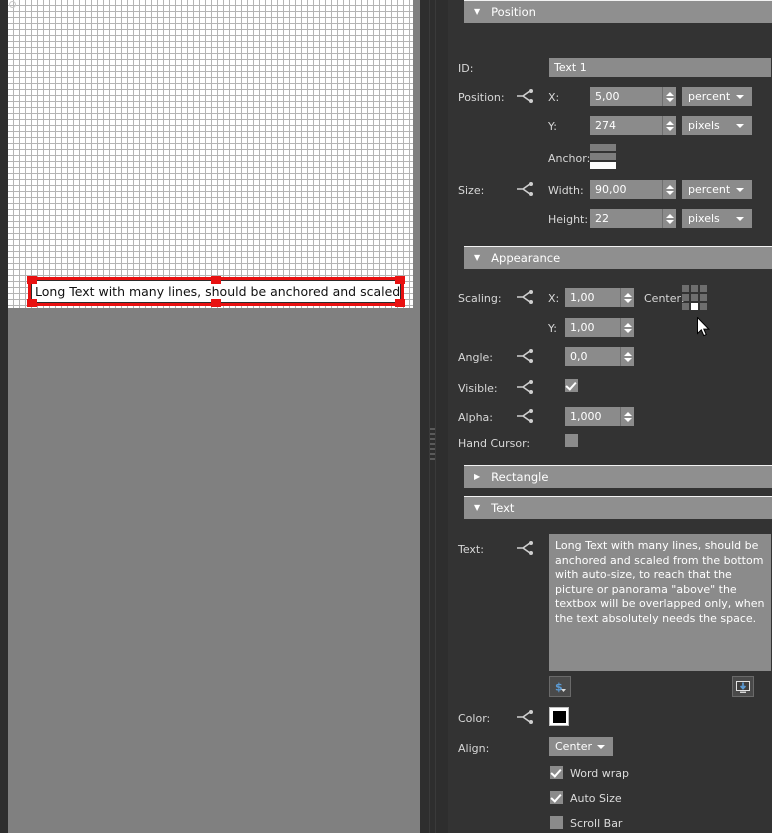 The height and width of the screenshot is (833, 772). I want to click on section-header-position: ▼ Position, so click(618, 11).